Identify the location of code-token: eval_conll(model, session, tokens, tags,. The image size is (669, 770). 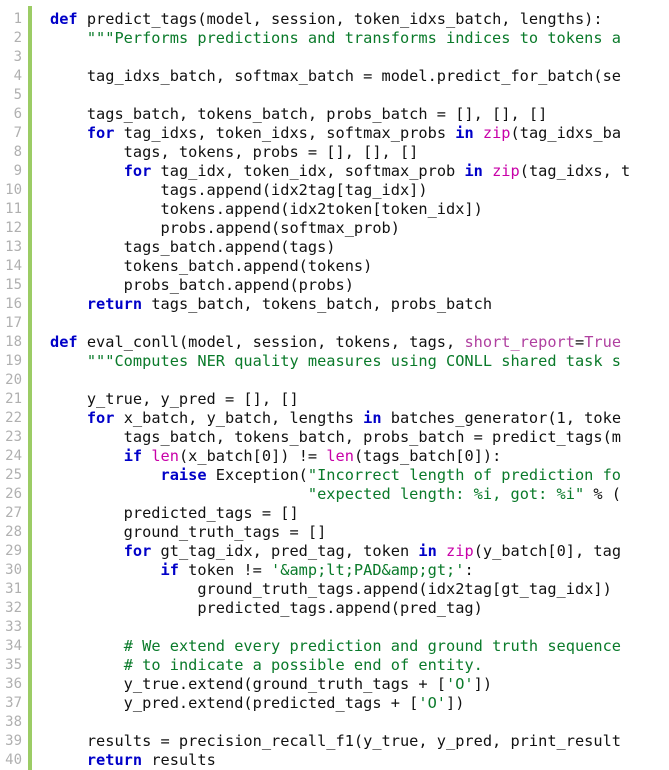
(271, 342).